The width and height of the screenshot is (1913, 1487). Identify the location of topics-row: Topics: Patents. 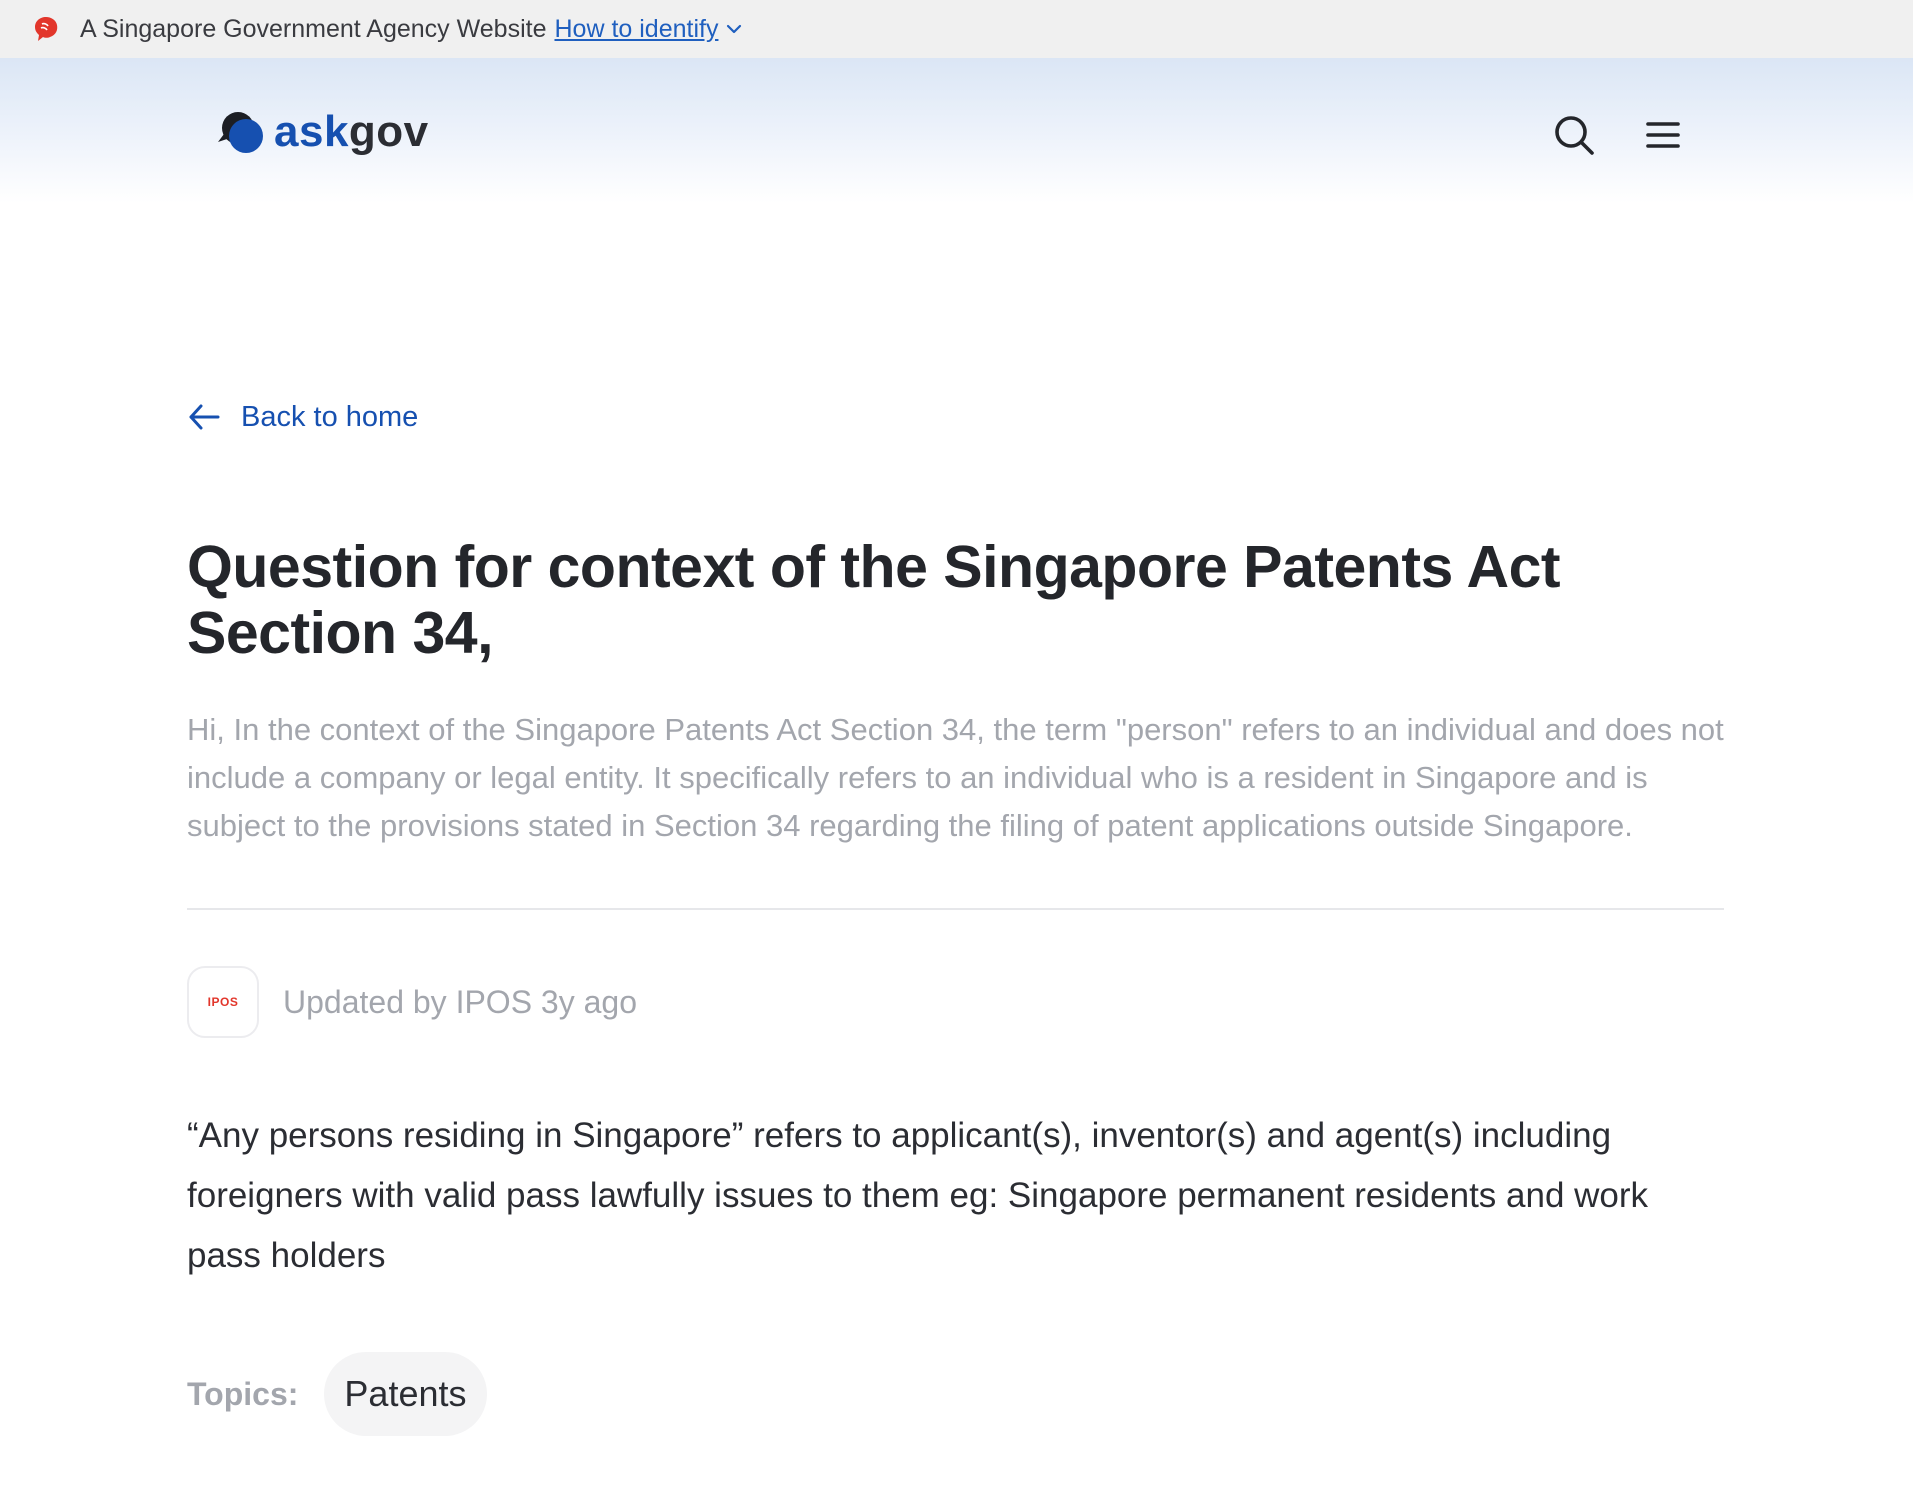
(955, 1394).